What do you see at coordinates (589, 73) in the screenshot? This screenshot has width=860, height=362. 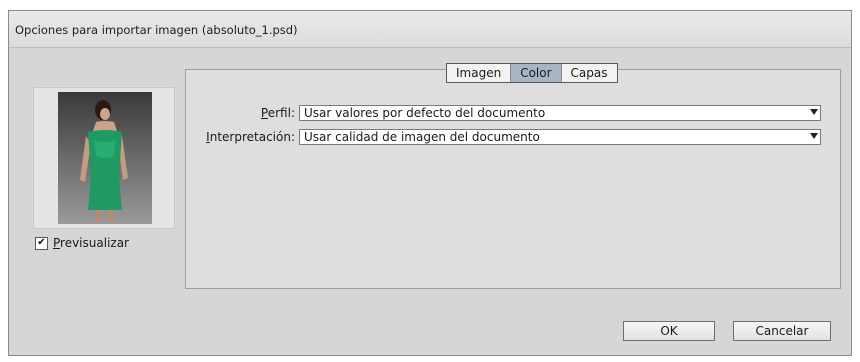 I see `tab-capas: Capas` at bounding box center [589, 73].